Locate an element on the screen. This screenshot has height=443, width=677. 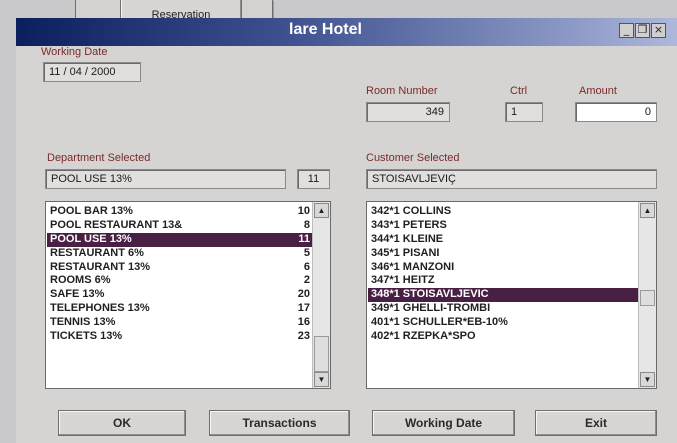
customer-scrollbar: ▲ ▼ is located at coordinates (647, 295).